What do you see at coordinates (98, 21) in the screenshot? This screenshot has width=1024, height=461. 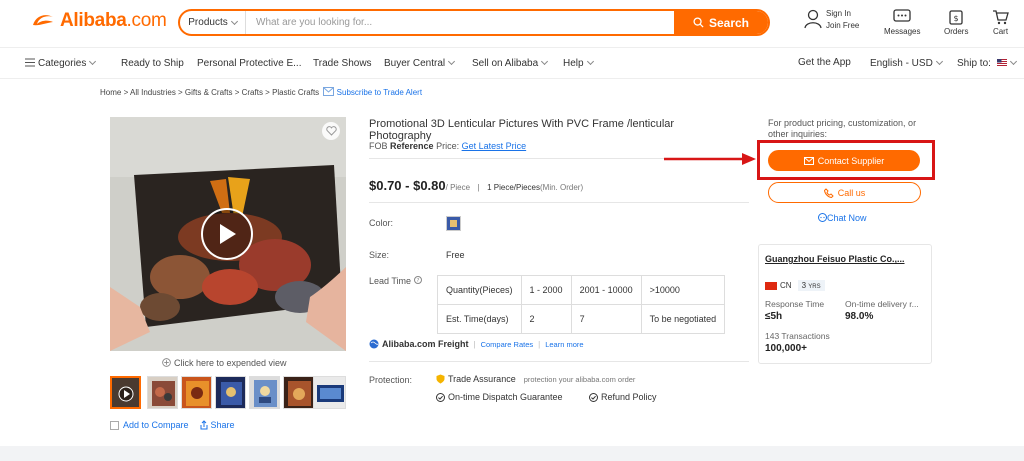 I see `alibaba-logo: Alibaba.com` at bounding box center [98, 21].